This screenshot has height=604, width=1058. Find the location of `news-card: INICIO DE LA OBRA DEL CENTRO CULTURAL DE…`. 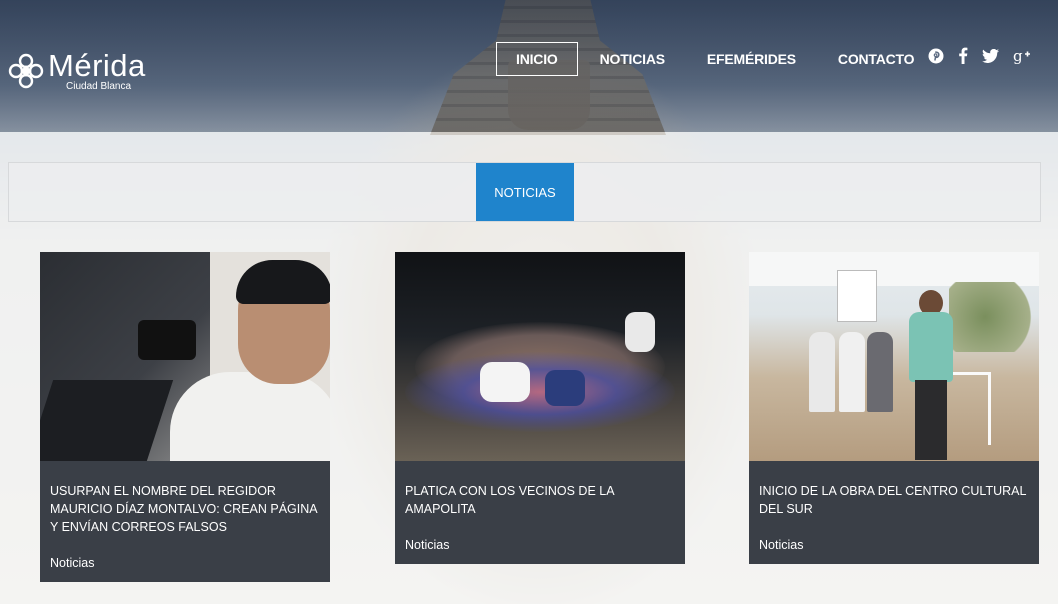

news-card: INICIO DE LA OBRA DEL CENTRO CULTURAL DE… is located at coordinates (894, 408).